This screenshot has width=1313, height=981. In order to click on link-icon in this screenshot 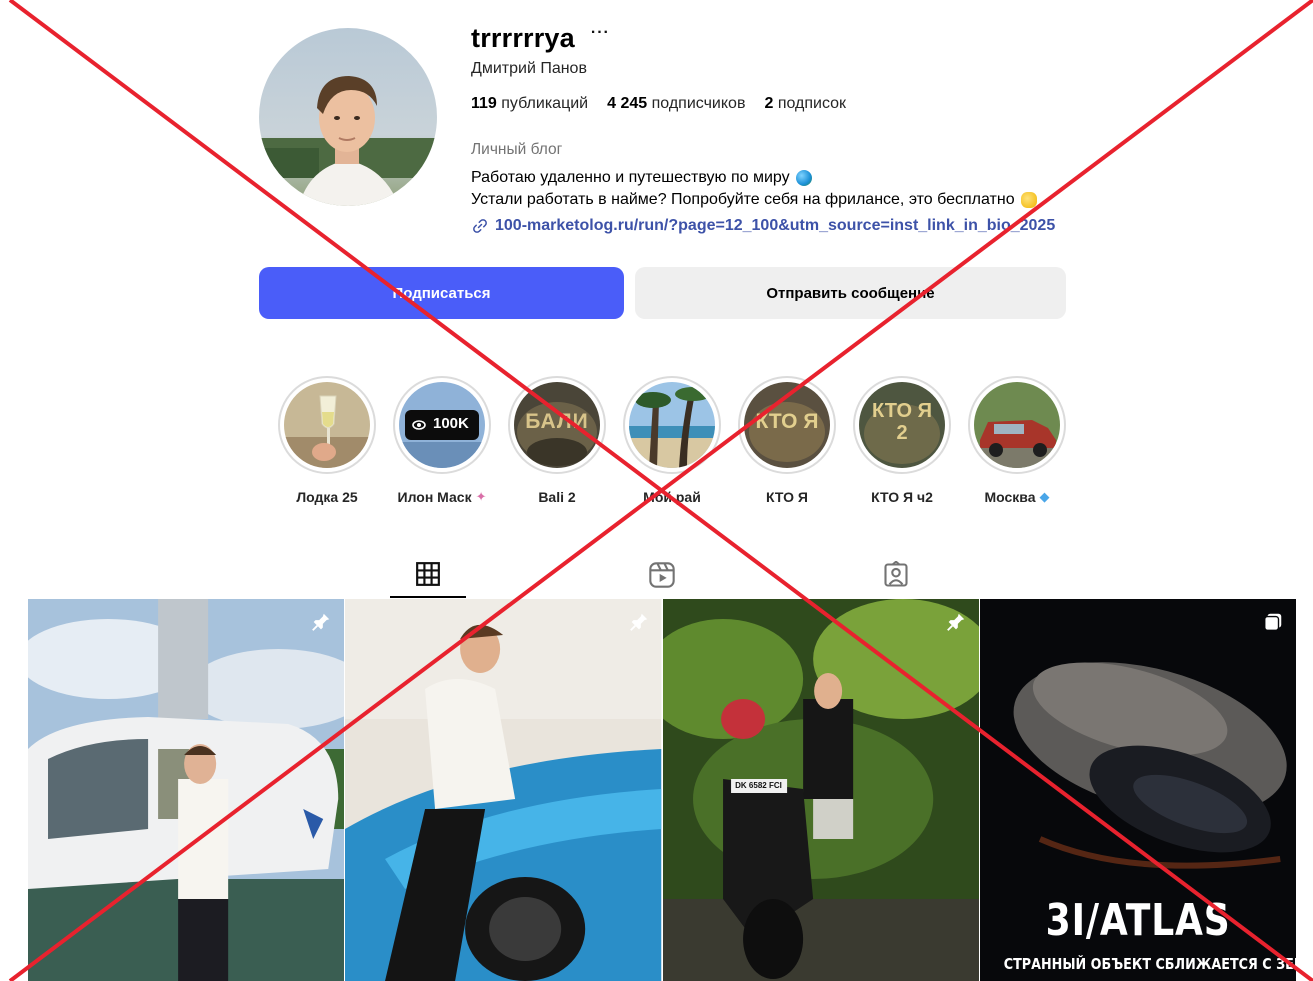, I will do `click(480, 226)`.